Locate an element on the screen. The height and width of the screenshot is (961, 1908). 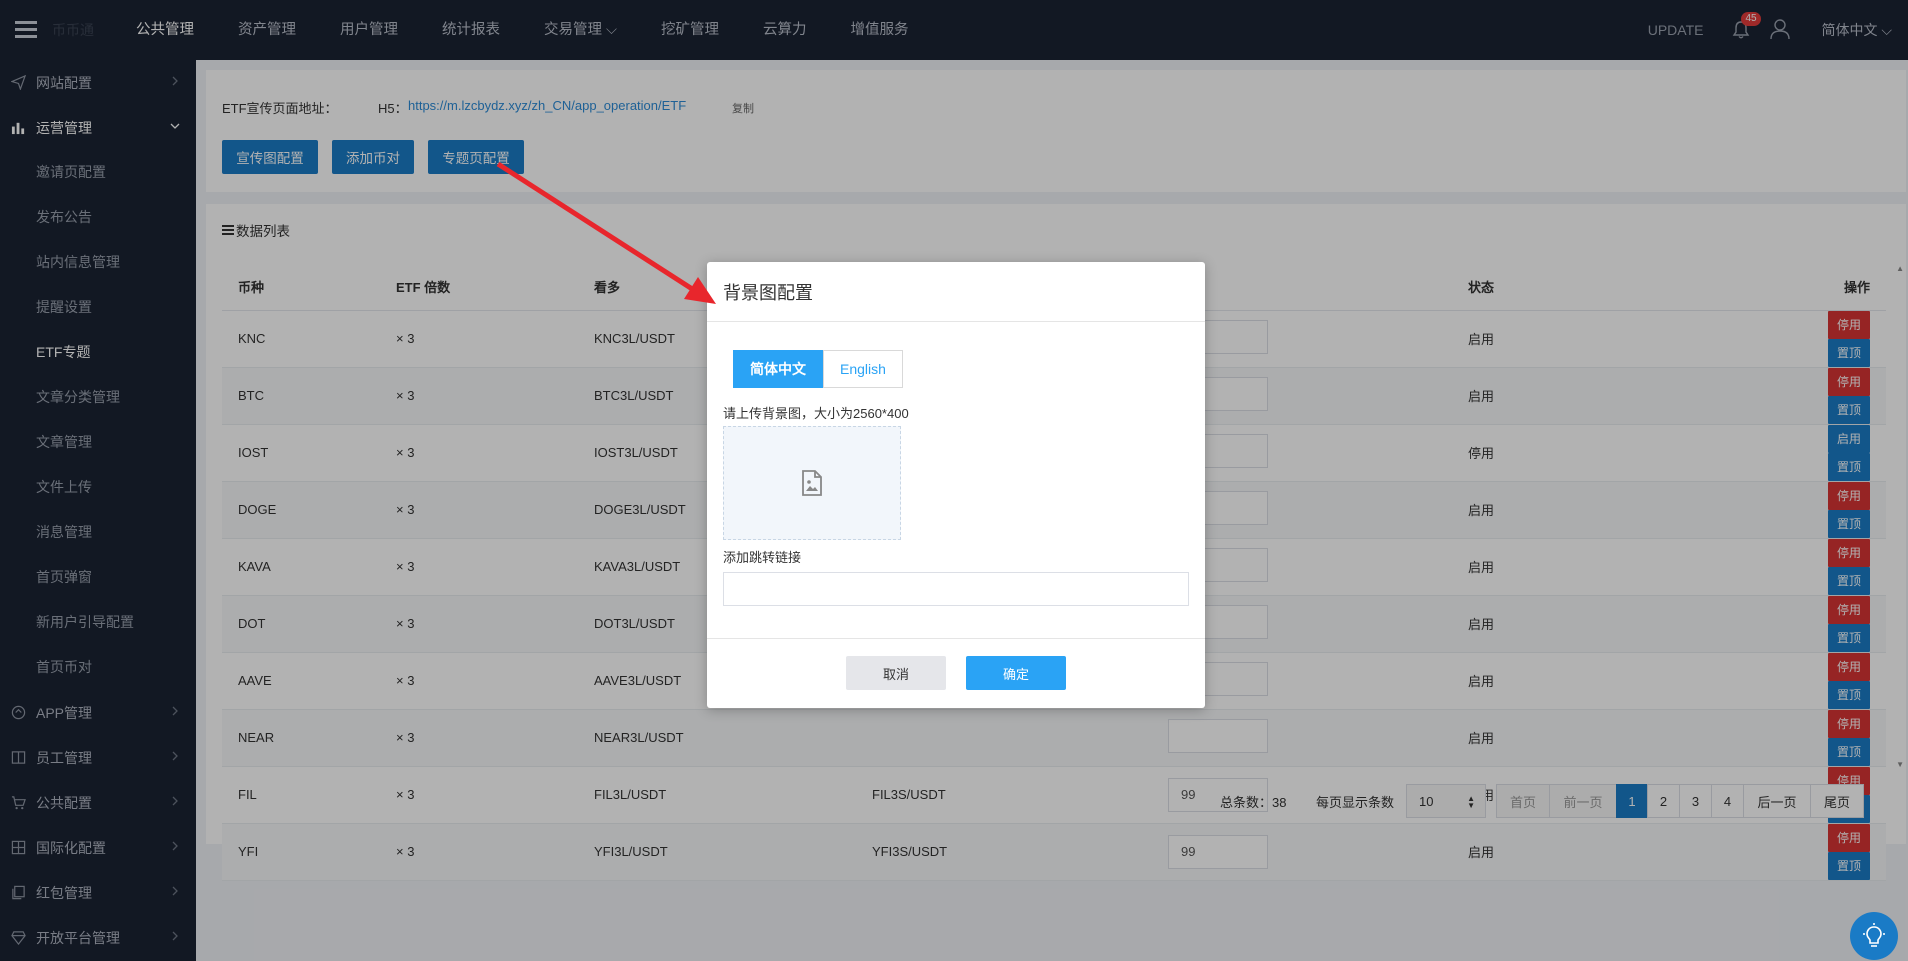
tab-en: English is located at coordinates (863, 369).